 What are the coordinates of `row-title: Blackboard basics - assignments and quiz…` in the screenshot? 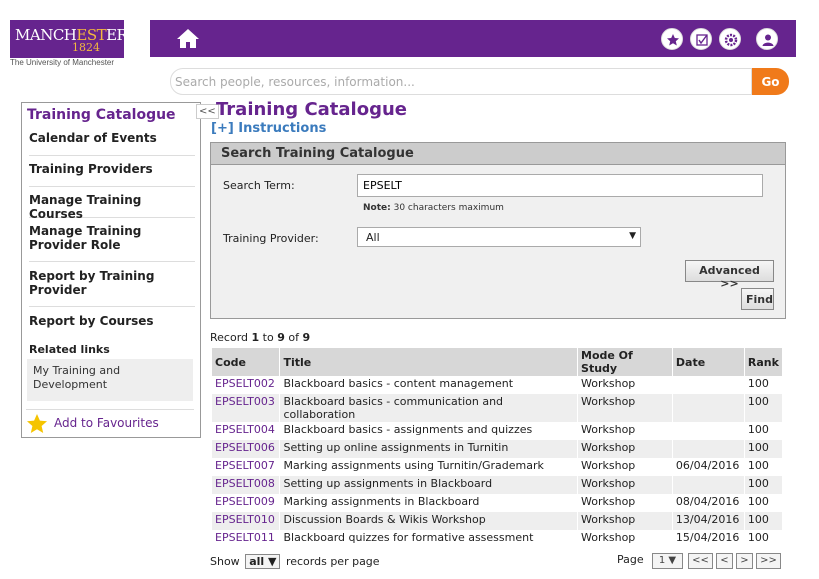 It's located at (429, 431).